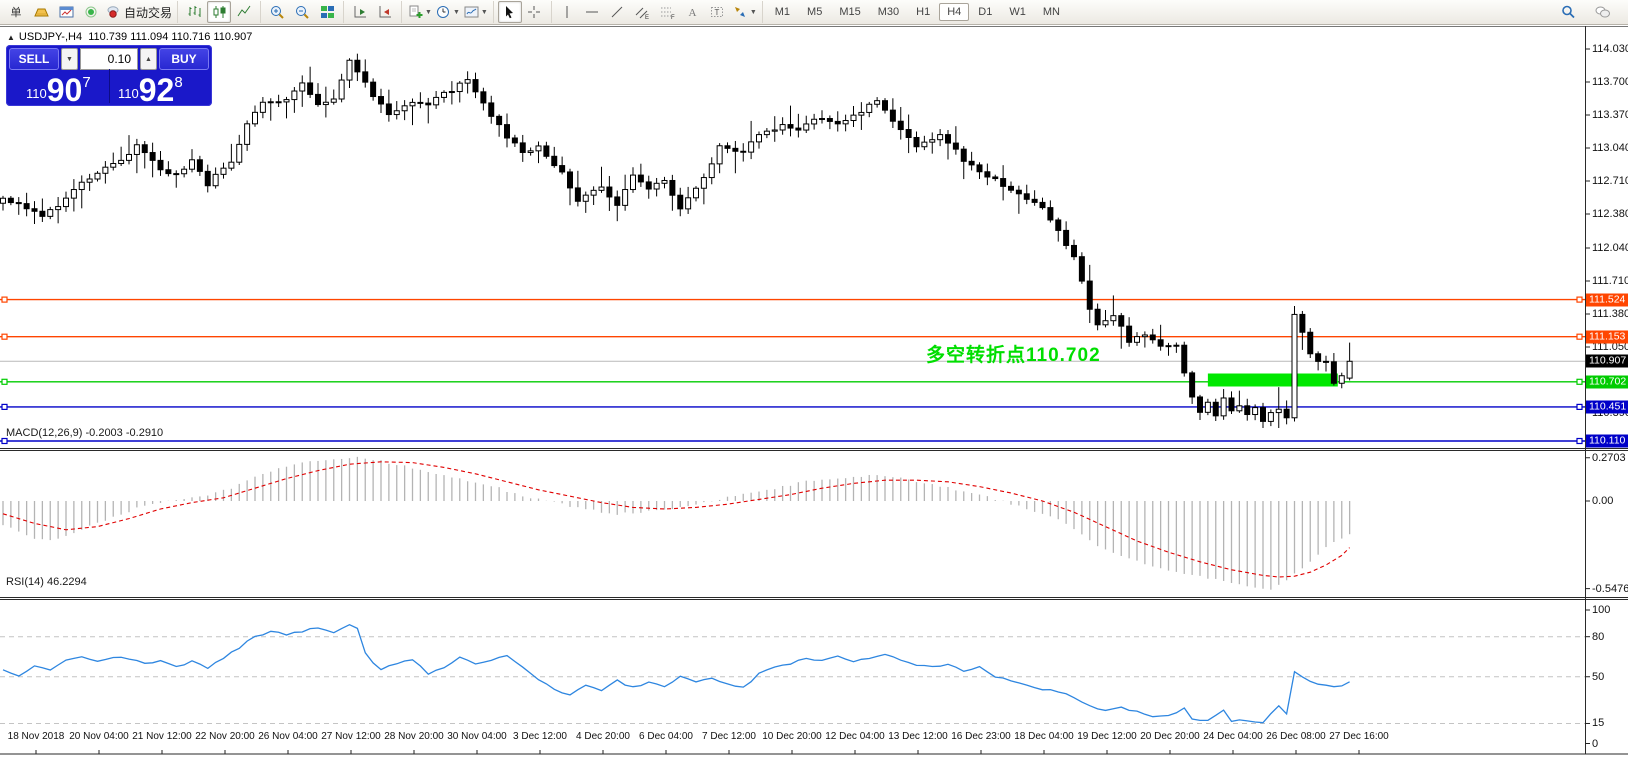 Image resolution: width=1628 pixels, height=771 pixels. I want to click on time-axis-label: 27 Nov 12:00, so click(351, 736).